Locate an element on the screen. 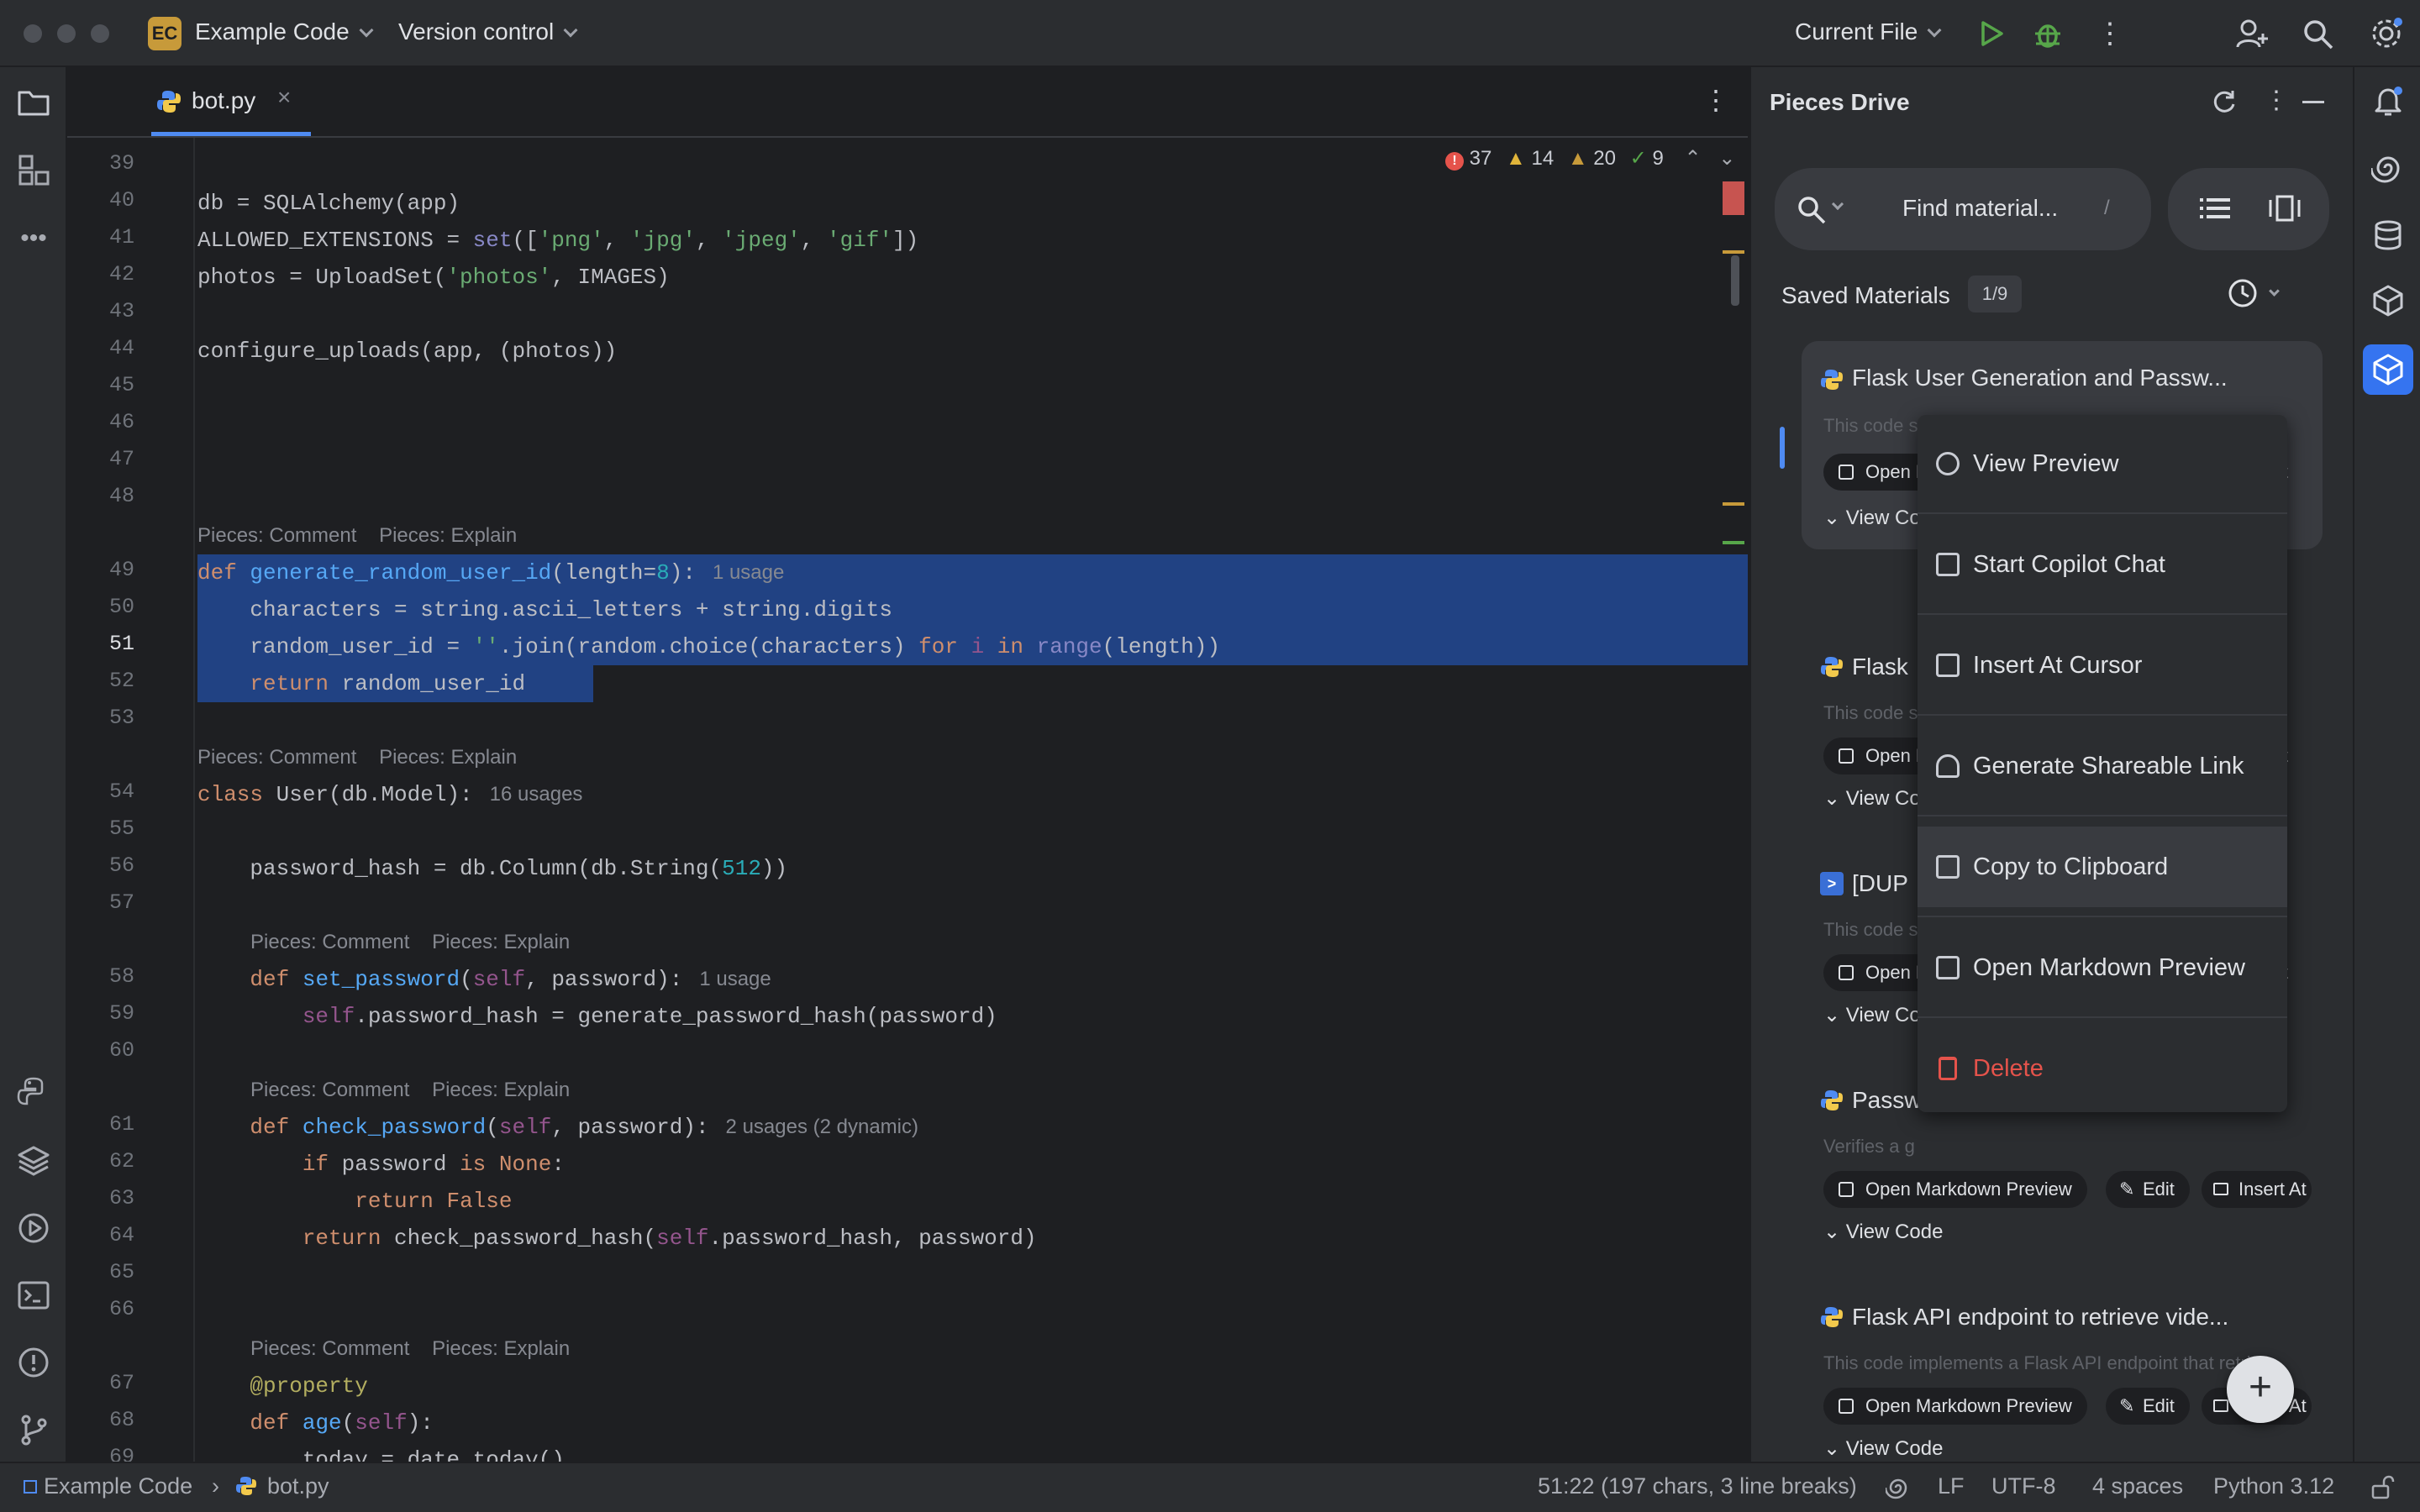 The image size is (2420, 1512). line-number: 45 is located at coordinates (121, 385).